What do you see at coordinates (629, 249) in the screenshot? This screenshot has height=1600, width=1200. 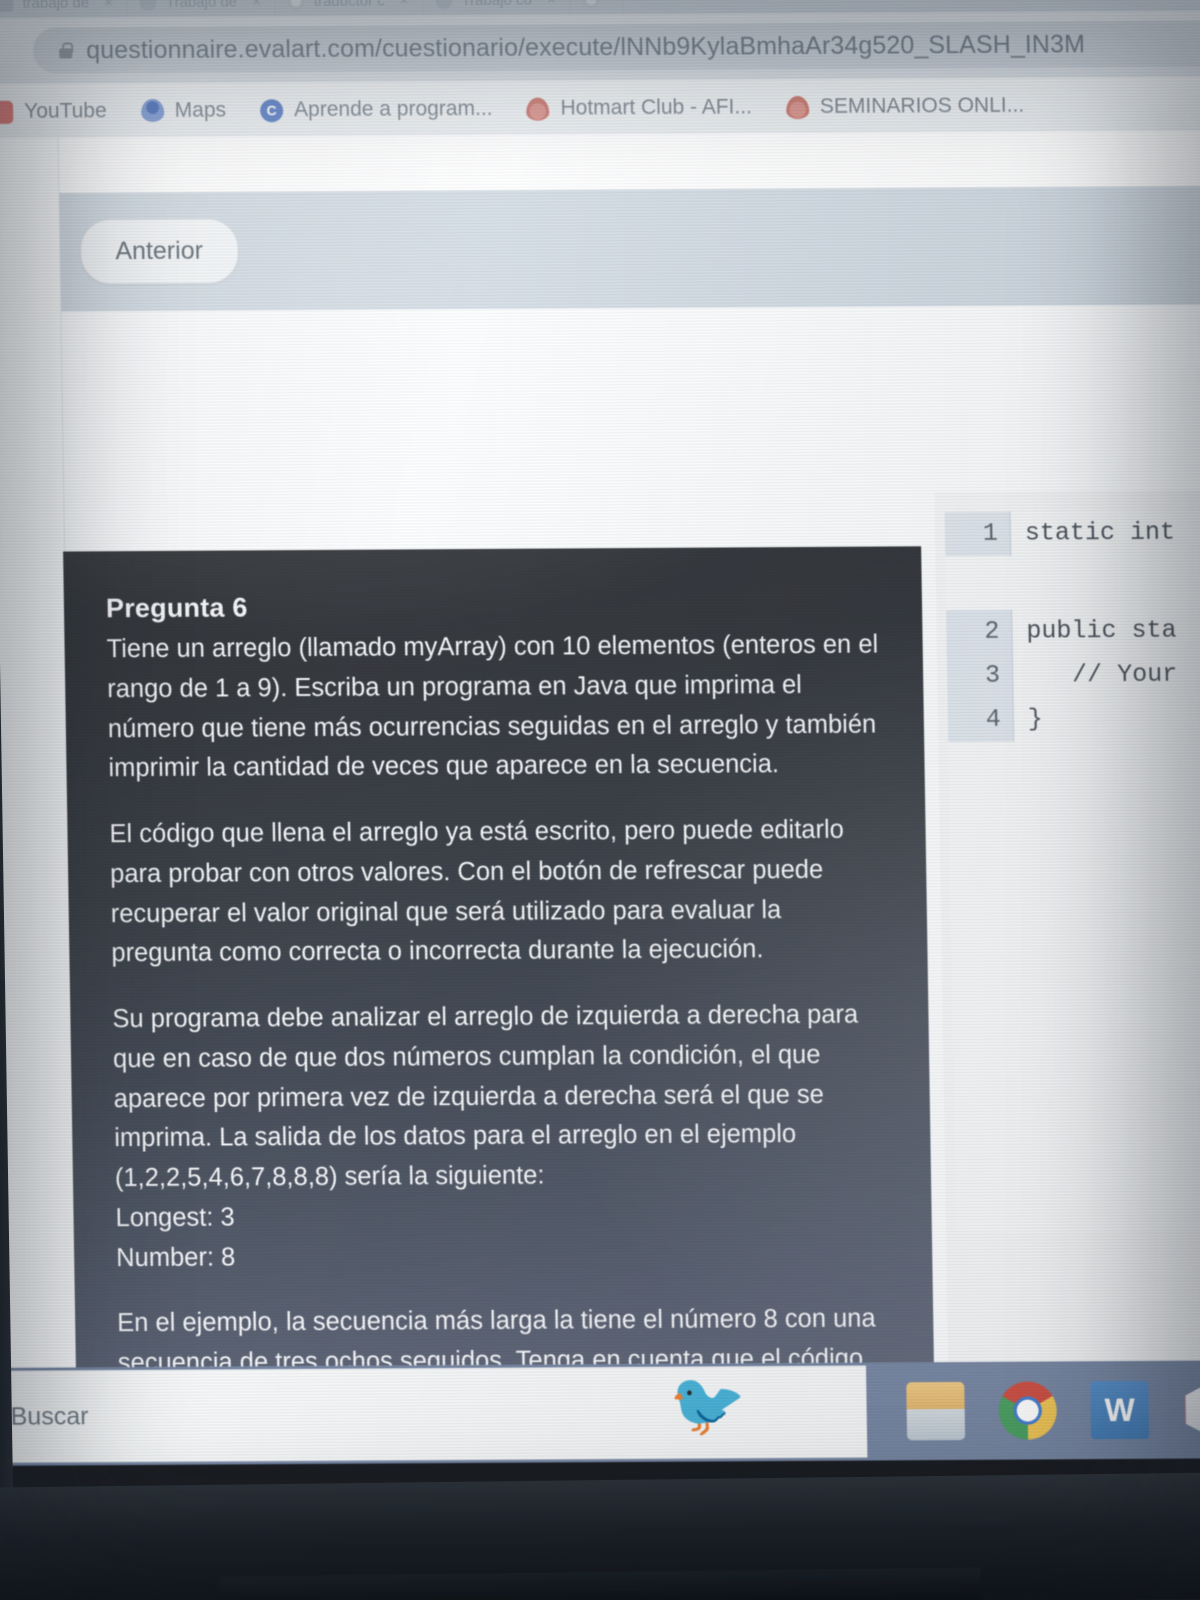 I see `question-nav-strip: Anterior` at bounding box center [629, 249].